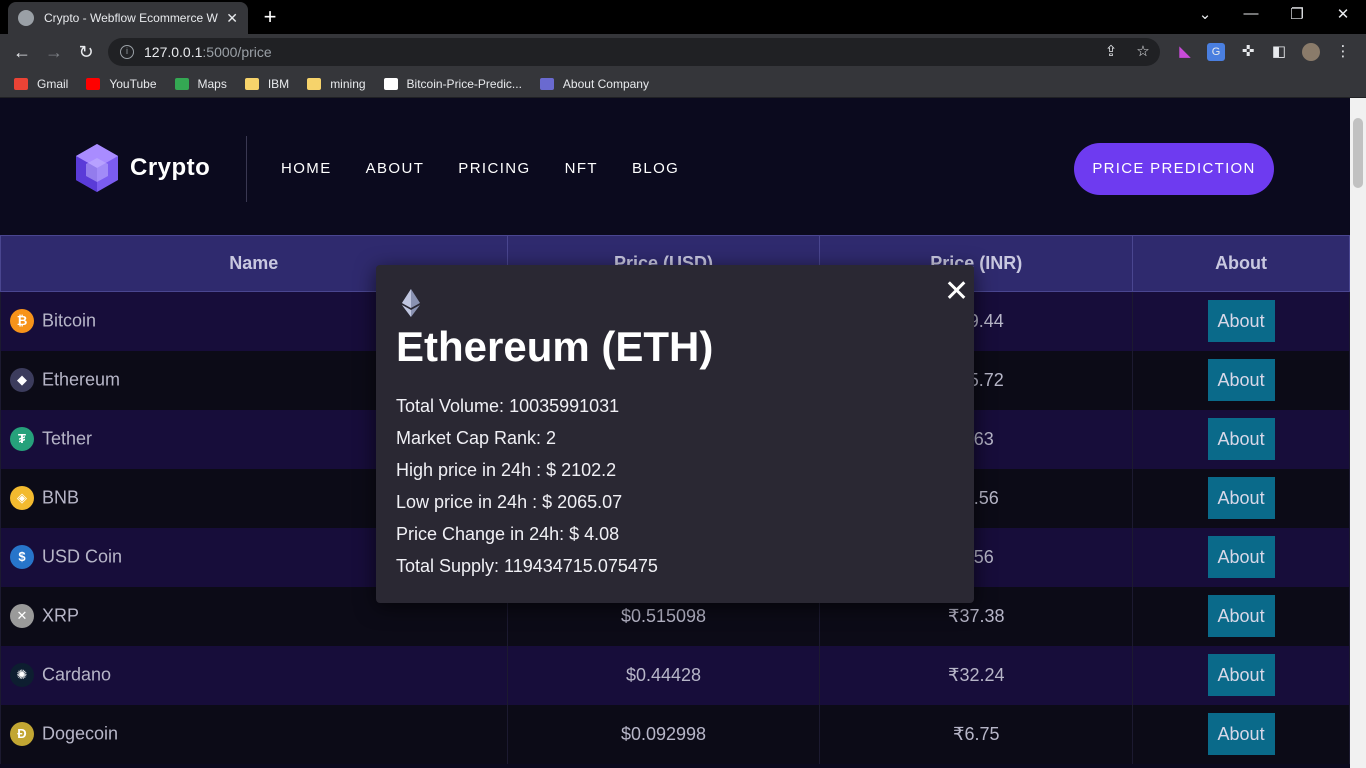 The height and width of the screenshot is (768, 1366). I want to click on bookmark-label: IBM, so click(278, 83).